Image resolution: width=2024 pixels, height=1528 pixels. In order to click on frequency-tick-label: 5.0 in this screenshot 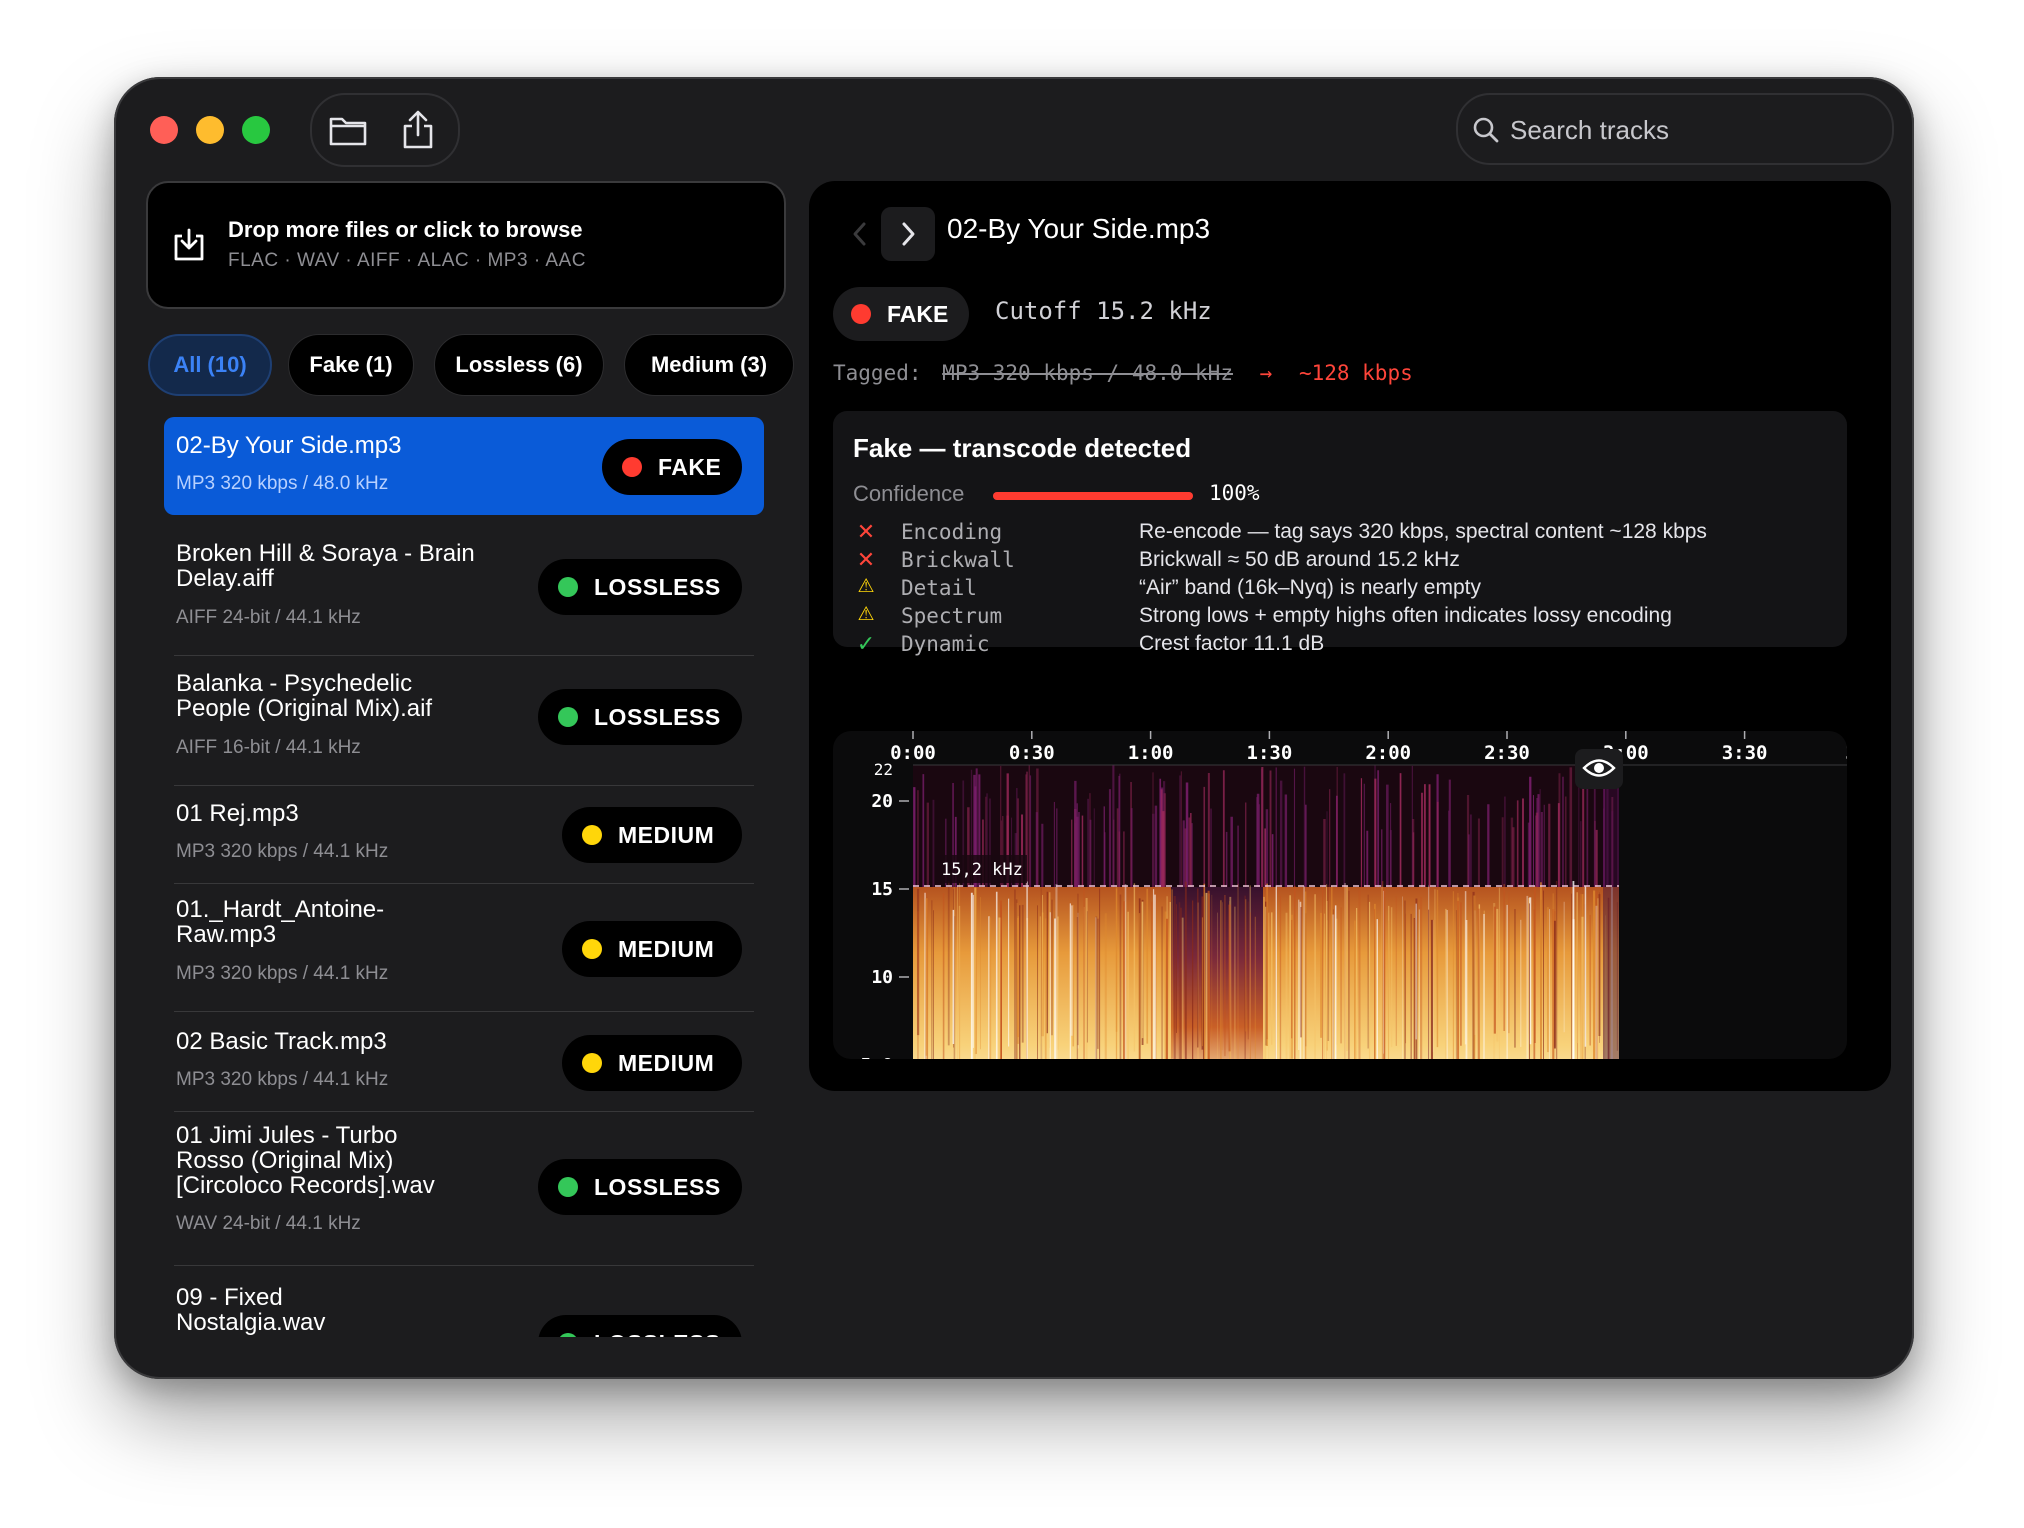, I will do `click(876, 1057)`.